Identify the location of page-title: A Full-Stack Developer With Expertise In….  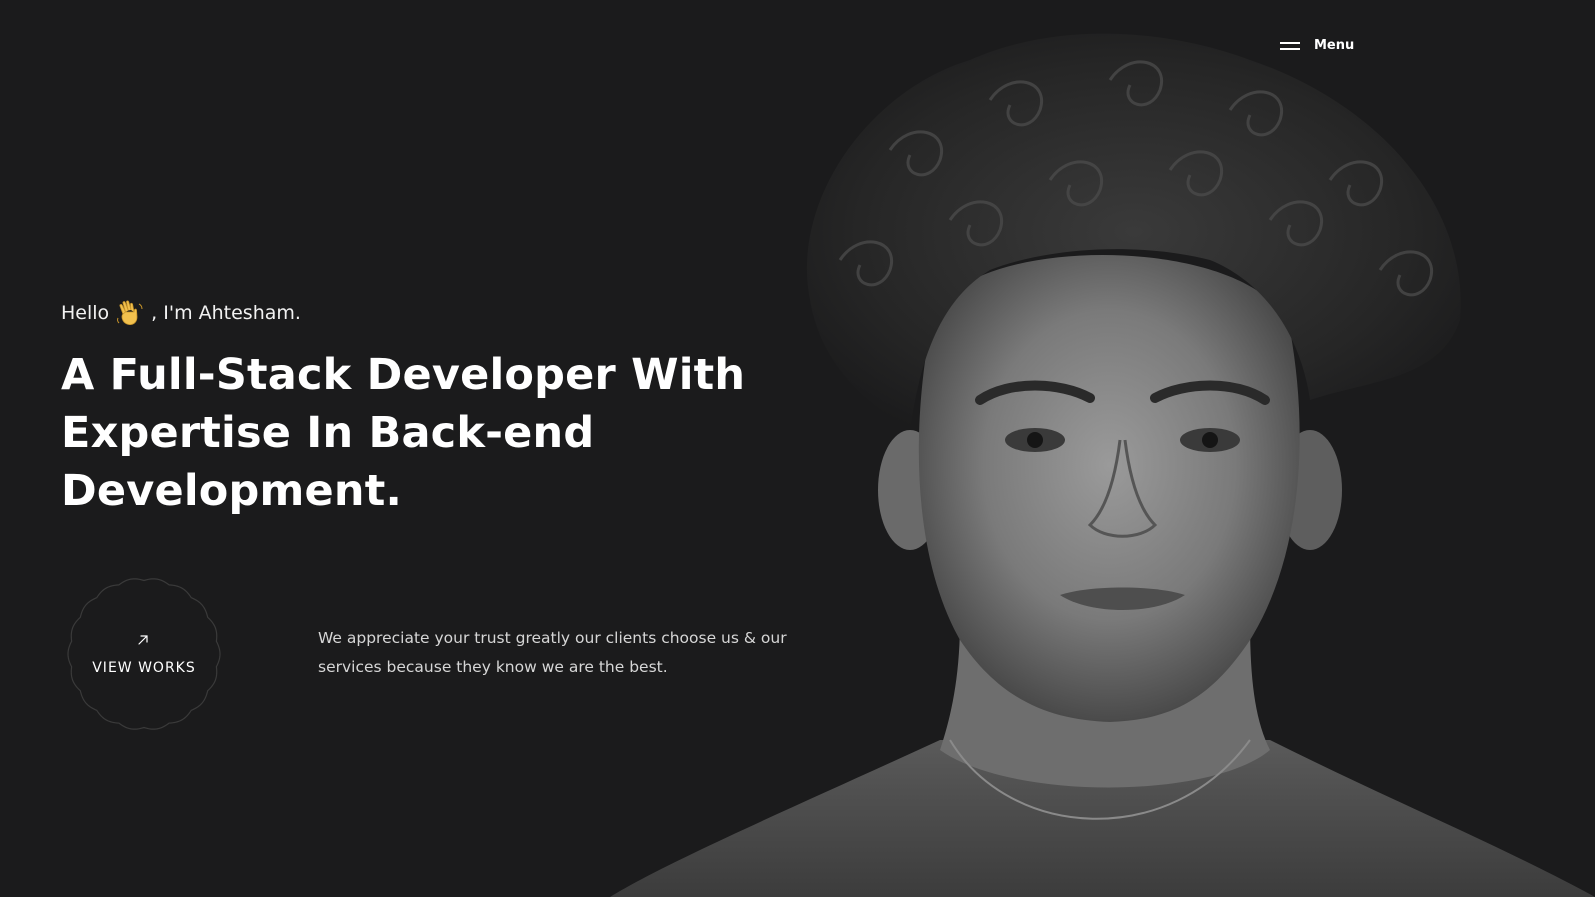
(403, 433).